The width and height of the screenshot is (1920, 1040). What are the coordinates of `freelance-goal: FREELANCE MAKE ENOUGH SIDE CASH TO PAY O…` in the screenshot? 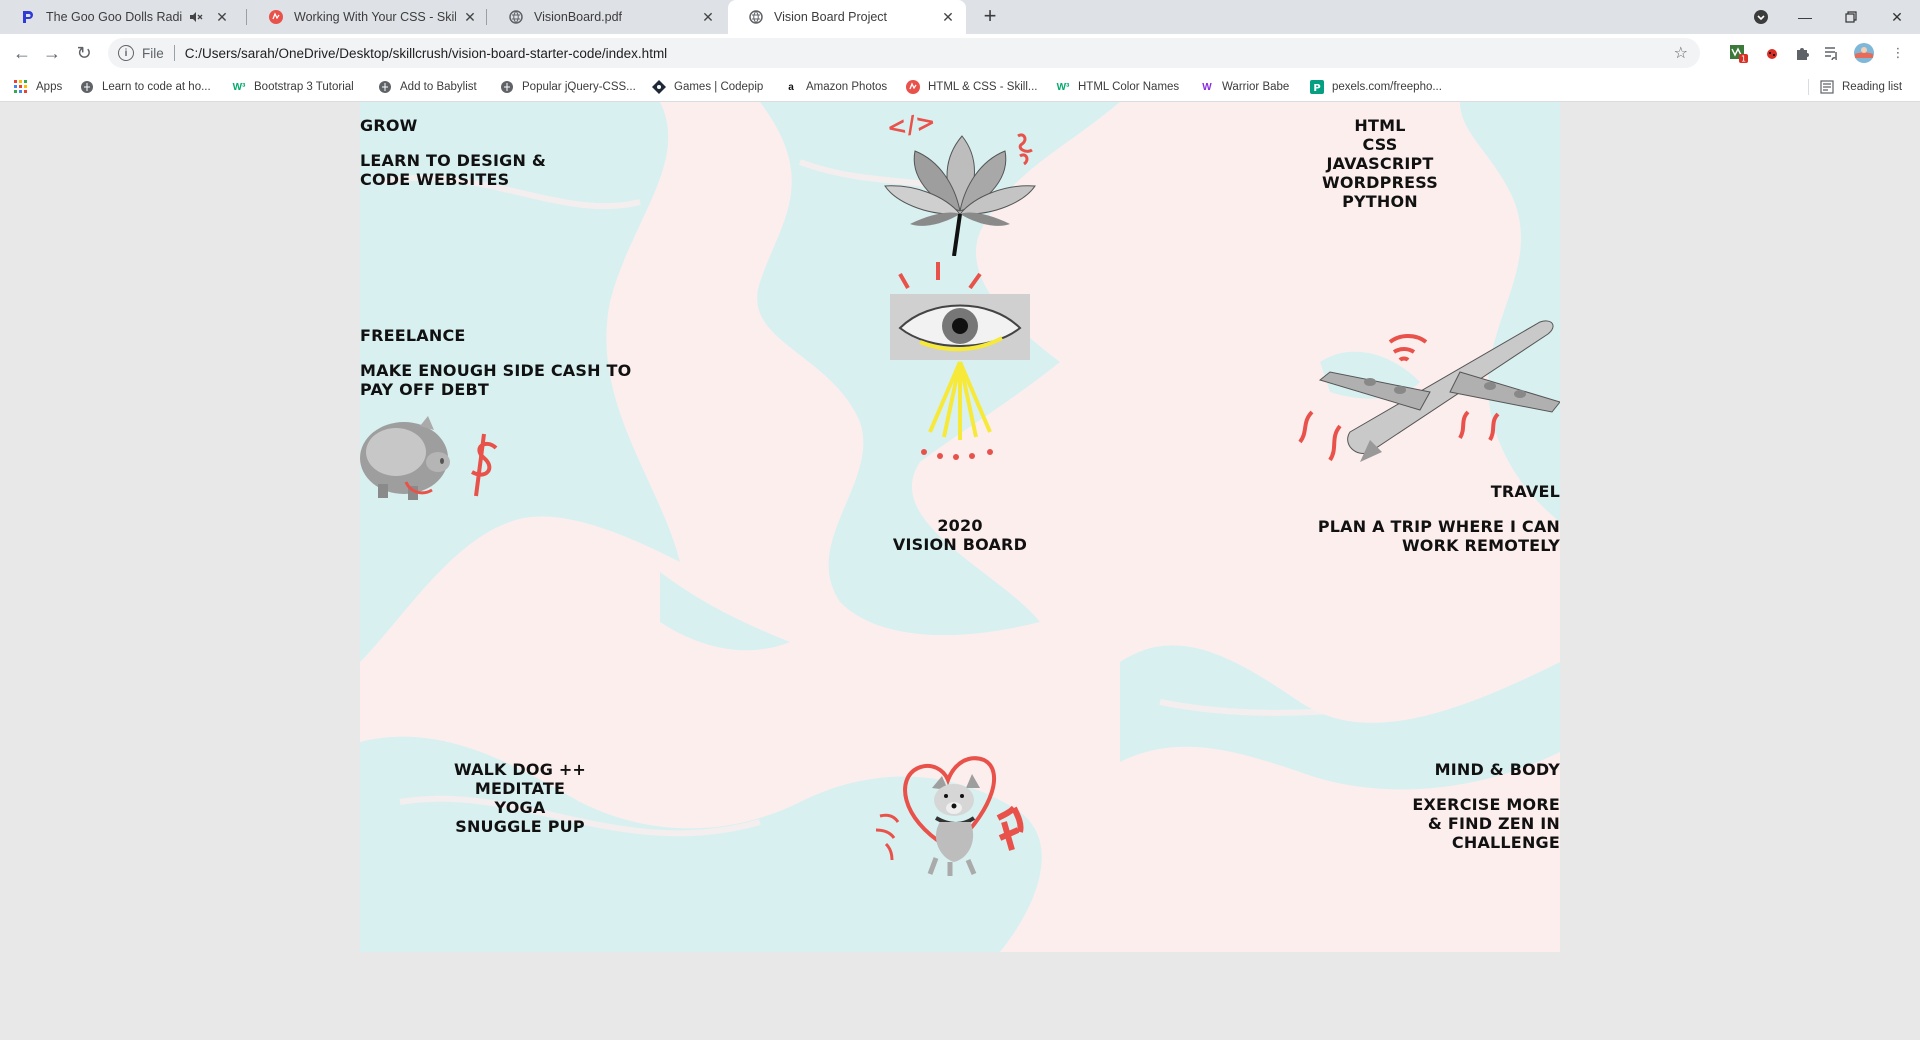 It's located at (495, 362).